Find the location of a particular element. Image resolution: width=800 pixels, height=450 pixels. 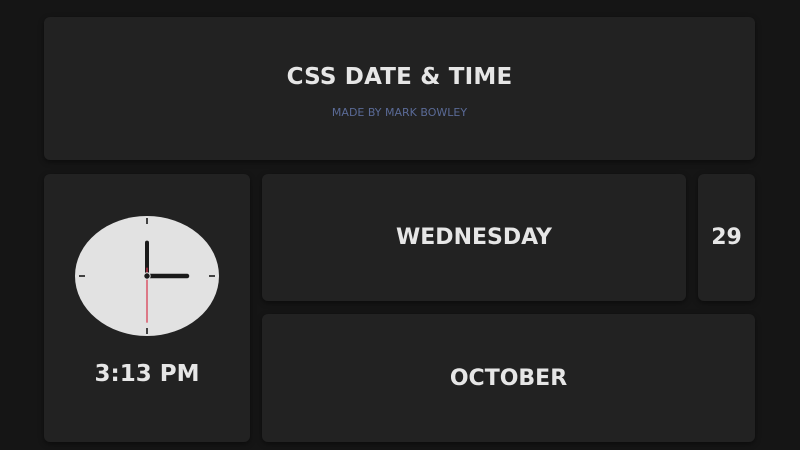

day-number-panel: 29 is located at coordinates (726, 237).